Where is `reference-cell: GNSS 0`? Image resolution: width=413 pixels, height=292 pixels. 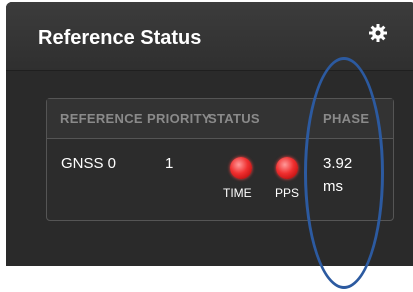 reference-cell: GNSS 0 is located at coordinates (89, 163).